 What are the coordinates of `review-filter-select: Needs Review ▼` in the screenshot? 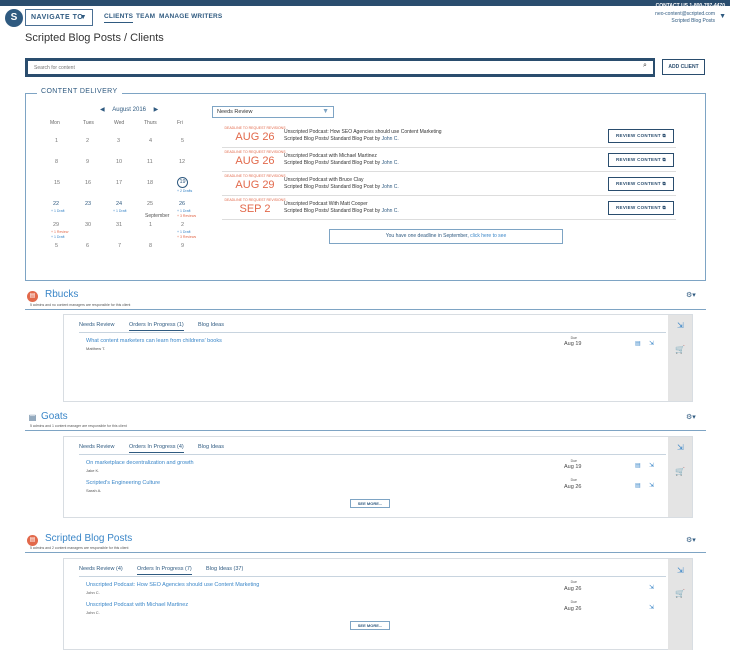 It's located at (273, 112).